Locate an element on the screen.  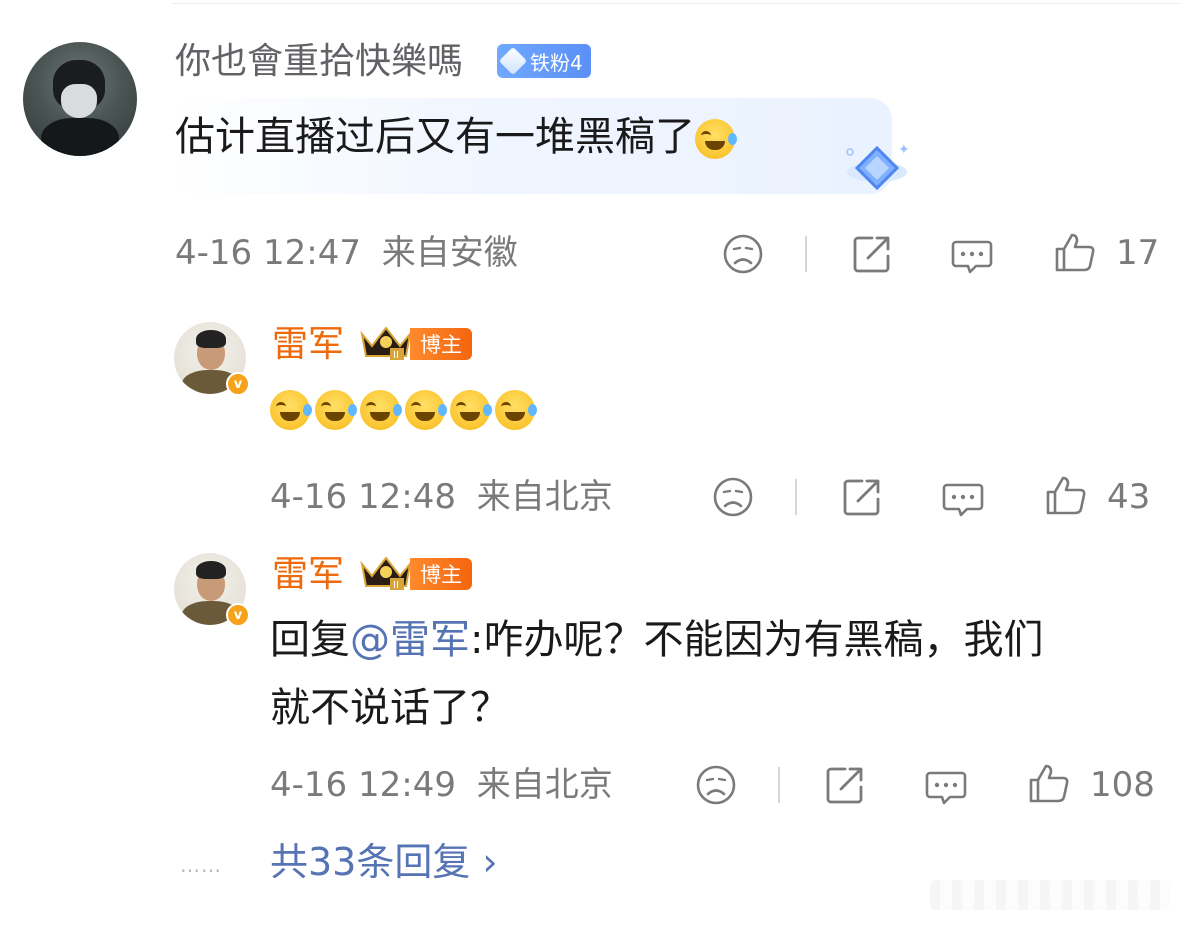
comment-text: 估计直播过后又有一堆黑稿了 is located at coordinates (456, 137).